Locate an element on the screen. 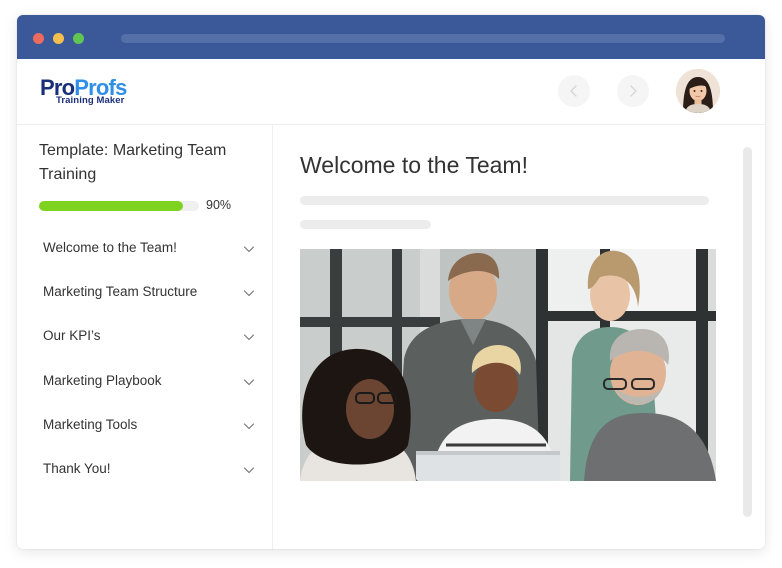 This screenshot has width=782, height=568. minimize-window-dot is located at coordinates (58, 38).